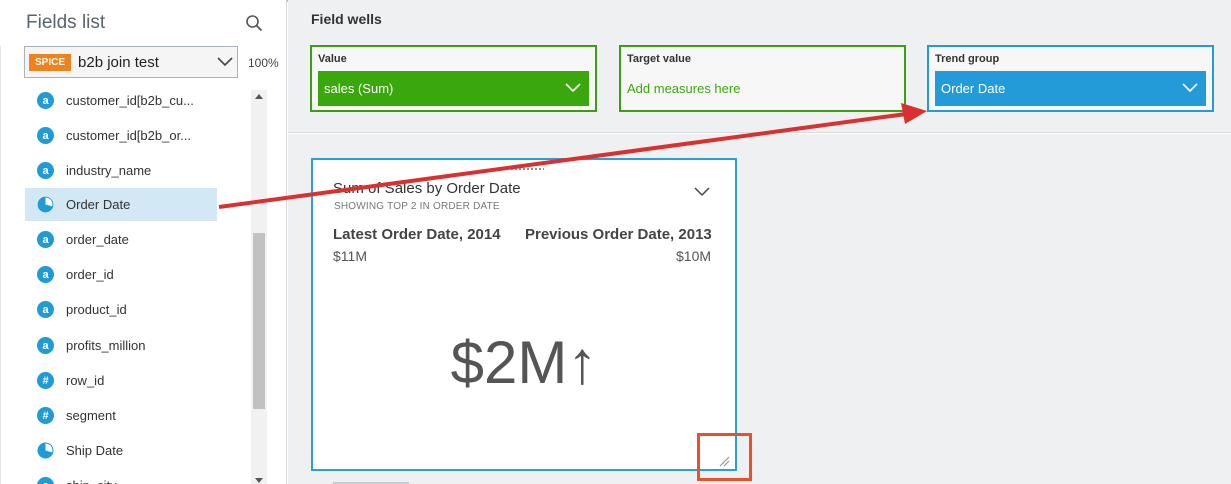 This screenshot has height=484, width=1231. I want to click on field-item-industry-name: a industry_name, so click(121, 170).